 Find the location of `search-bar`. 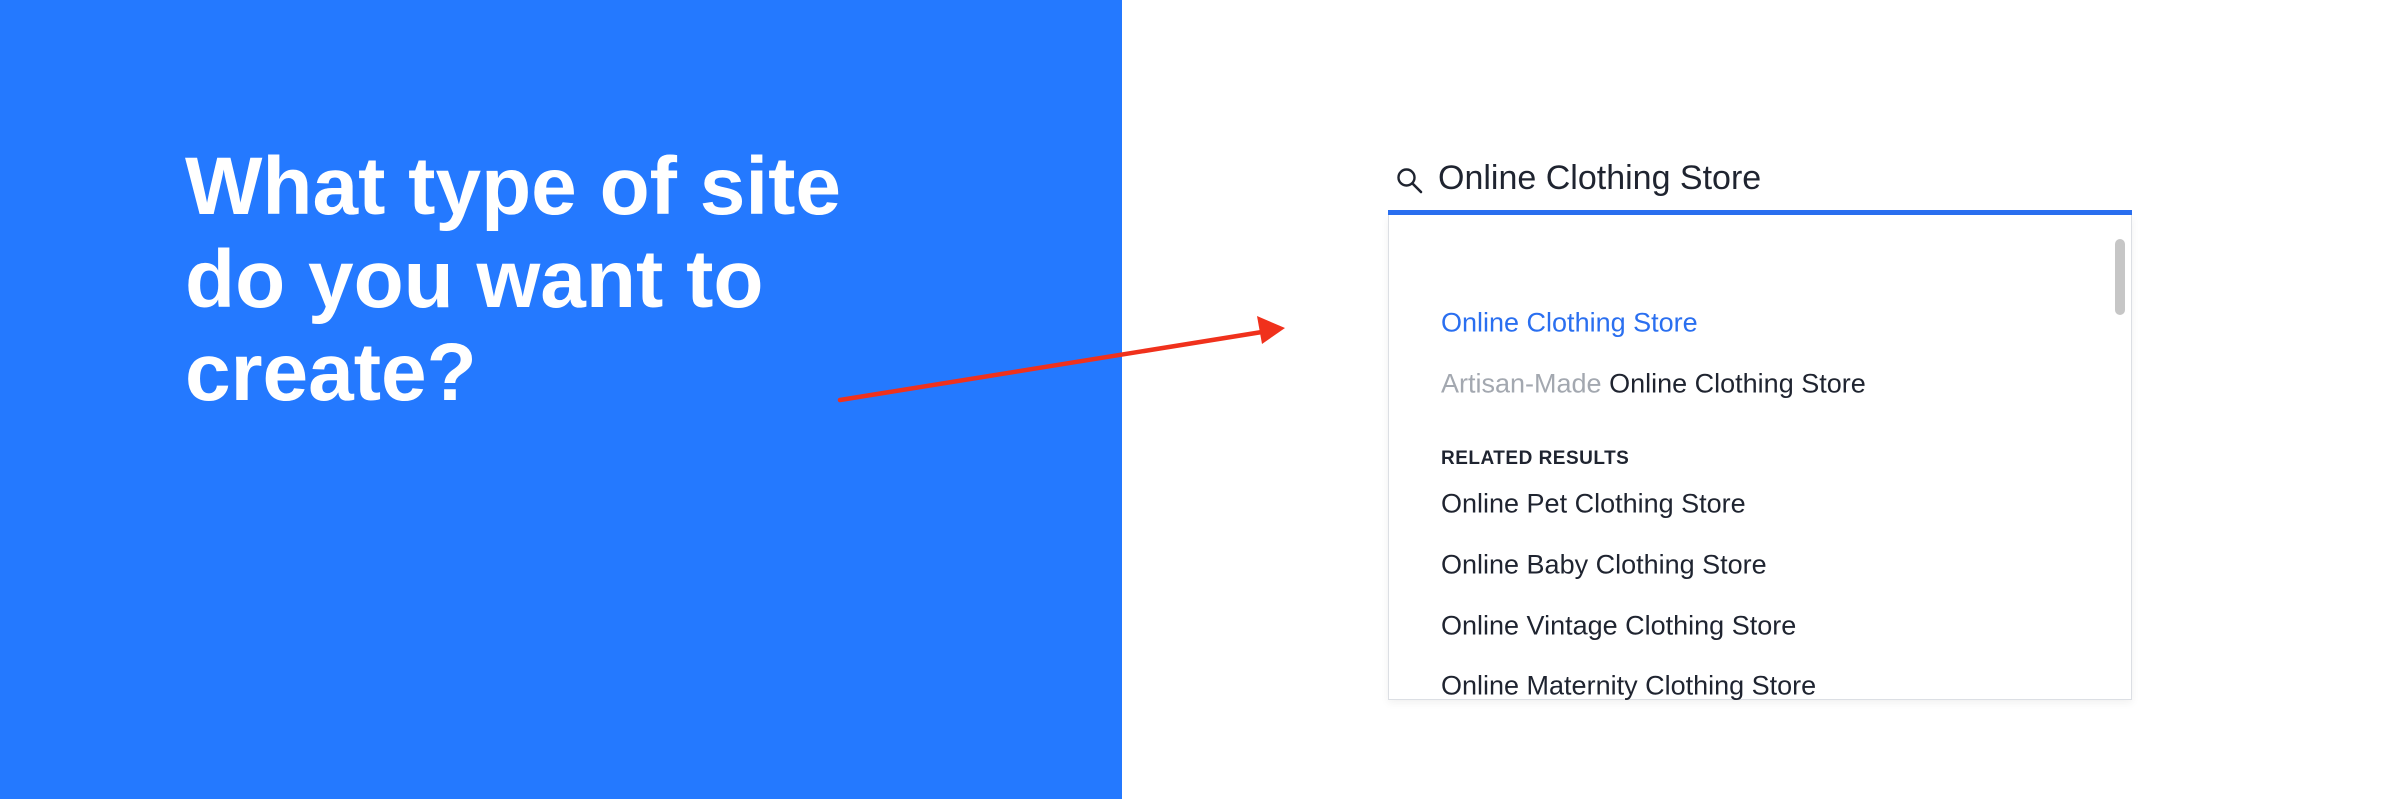

search-bar is located at coordinates (1760, 182).